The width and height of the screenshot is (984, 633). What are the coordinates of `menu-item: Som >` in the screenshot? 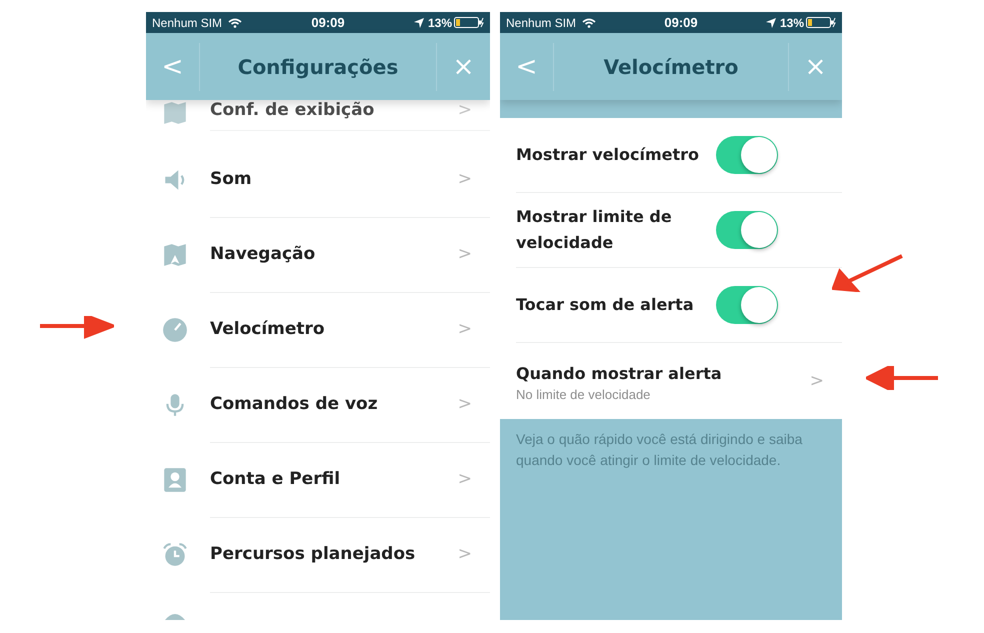 It's located at (318, 179).